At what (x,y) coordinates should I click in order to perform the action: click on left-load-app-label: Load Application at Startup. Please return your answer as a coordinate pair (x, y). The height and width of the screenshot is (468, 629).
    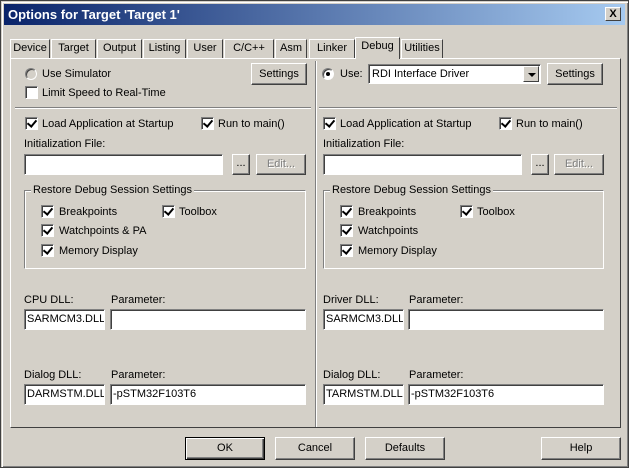
    Looking at the image, I should click on (108, 124).